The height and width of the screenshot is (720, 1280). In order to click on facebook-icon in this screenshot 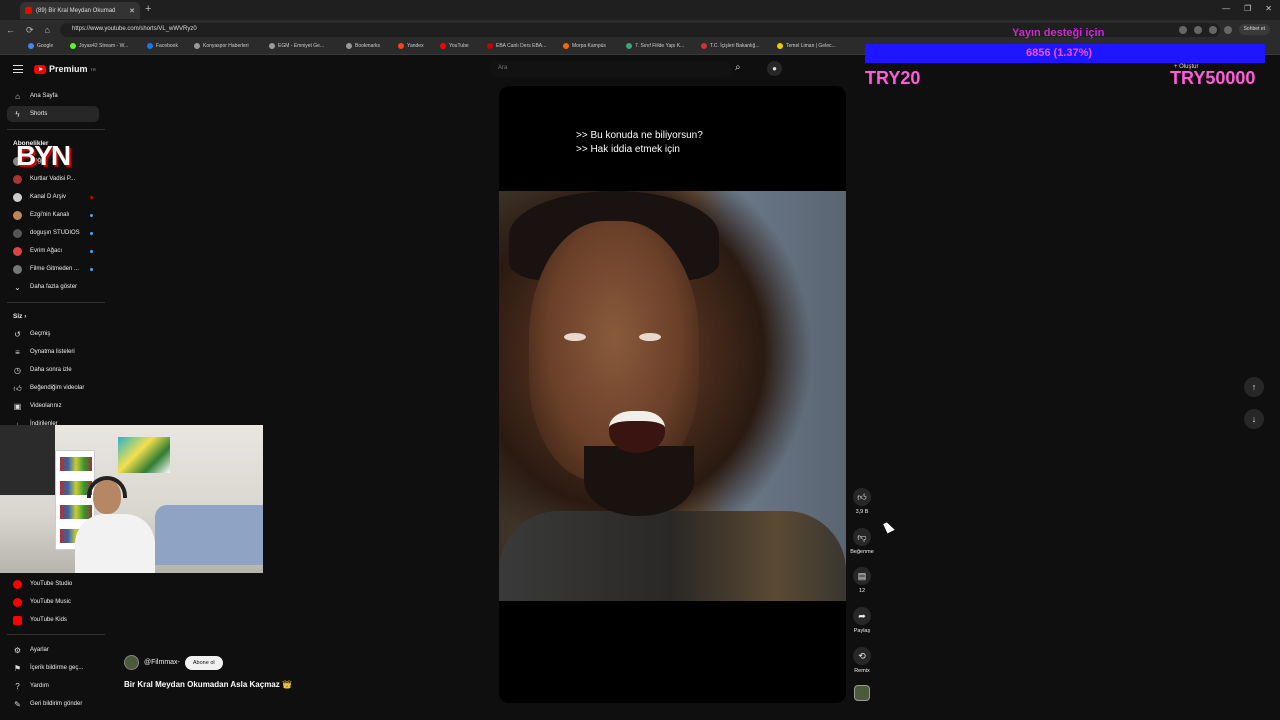, I will do `click(150, 46)`.